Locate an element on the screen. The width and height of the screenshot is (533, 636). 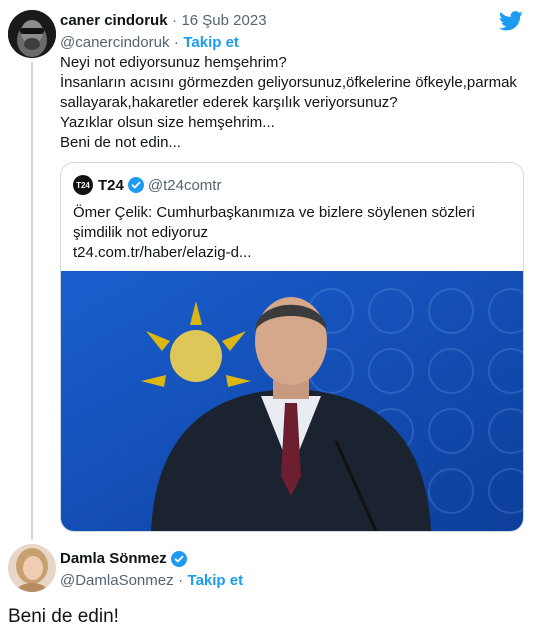
author-handle: @canercindoruk is located at coordinates (114, 42).